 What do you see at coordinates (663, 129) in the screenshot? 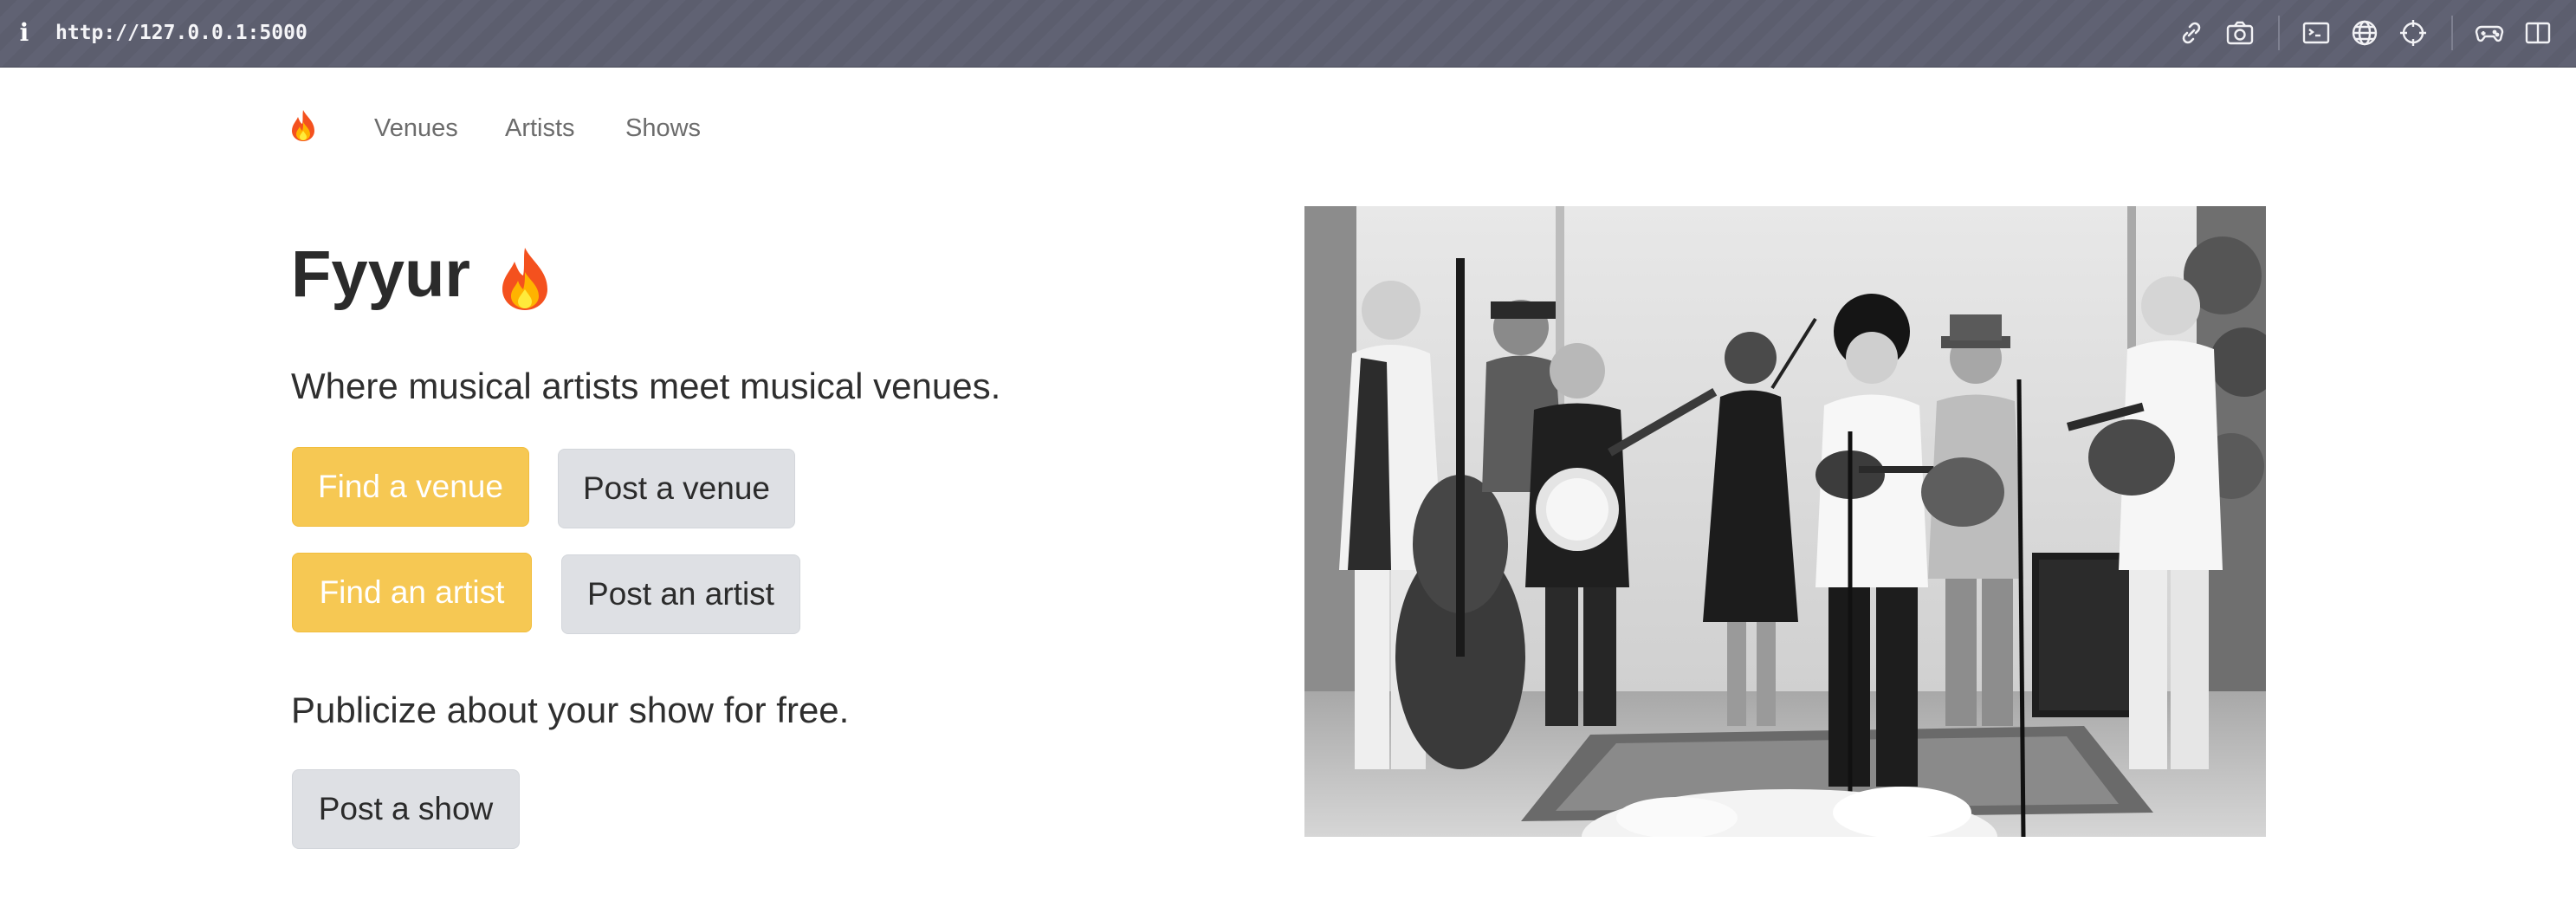
I see `nav-link-shows: Shows` at bounding box center [663, 129].